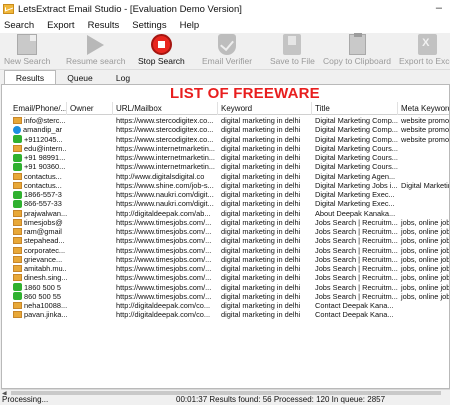 The height and width of the screenshot is (405, 450). What do you see at coordinates (104, 25) in the screenshot?
I see `menu-results: Results` at bounding box center [104, 25].